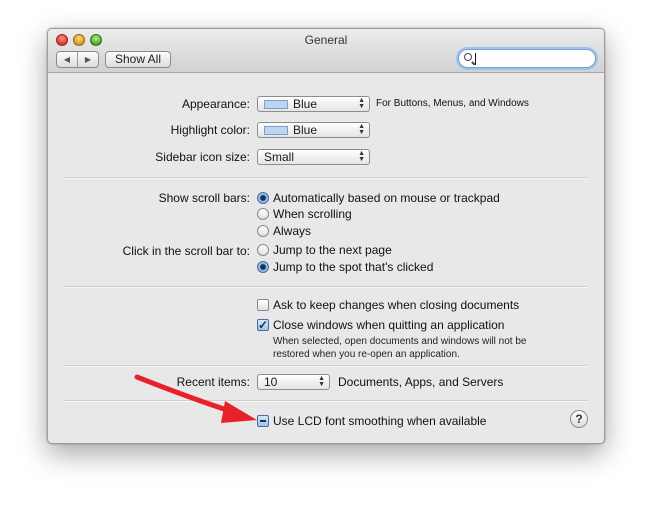 This screenshot has width=650, height=508. I want to click on click-scroll-label: Click in the scroll bar to:, so click(186, 251).